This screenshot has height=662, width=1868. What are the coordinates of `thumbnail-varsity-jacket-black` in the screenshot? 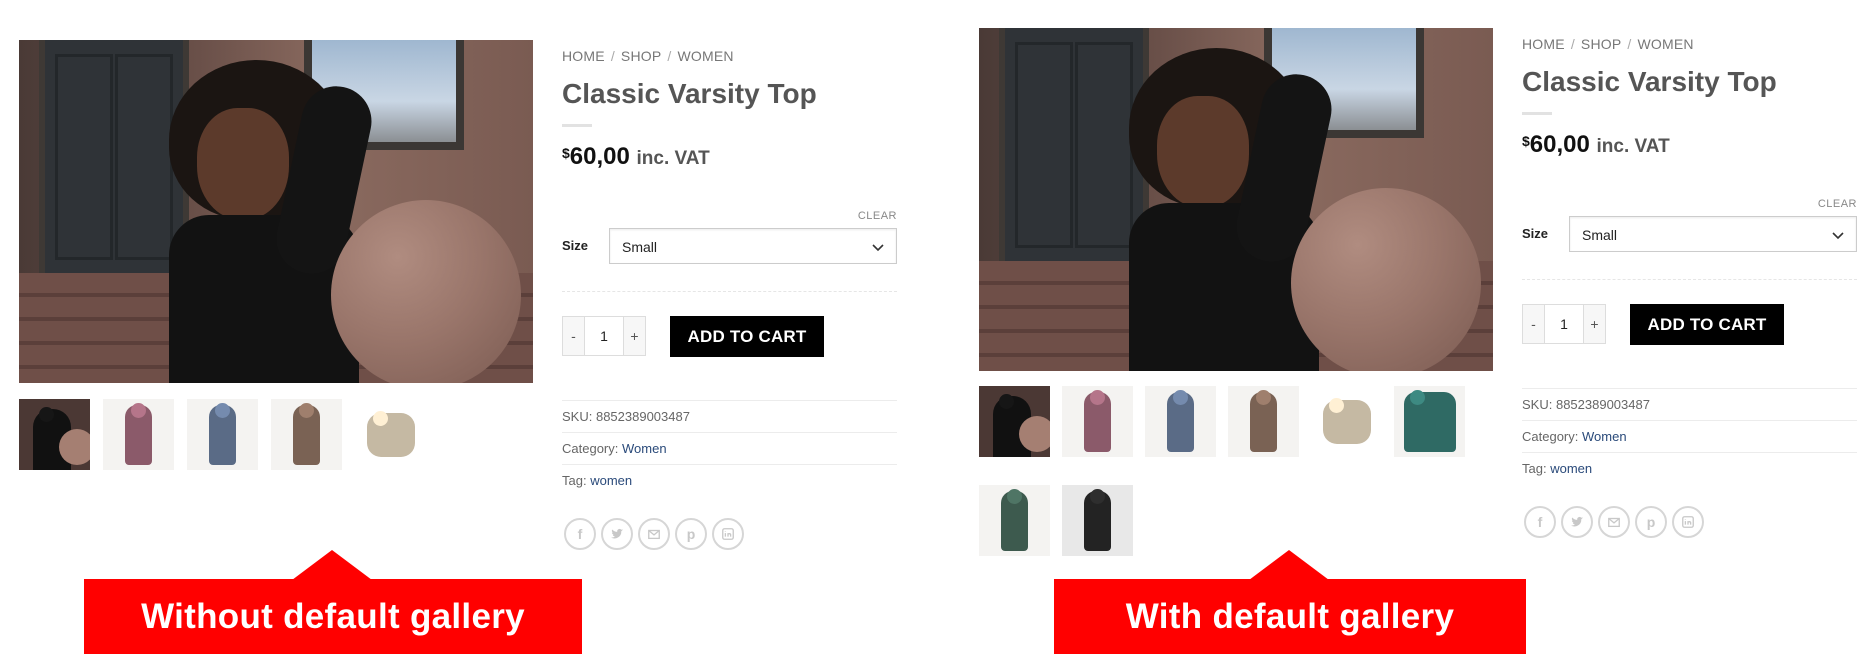 It's located at (1097, 520).